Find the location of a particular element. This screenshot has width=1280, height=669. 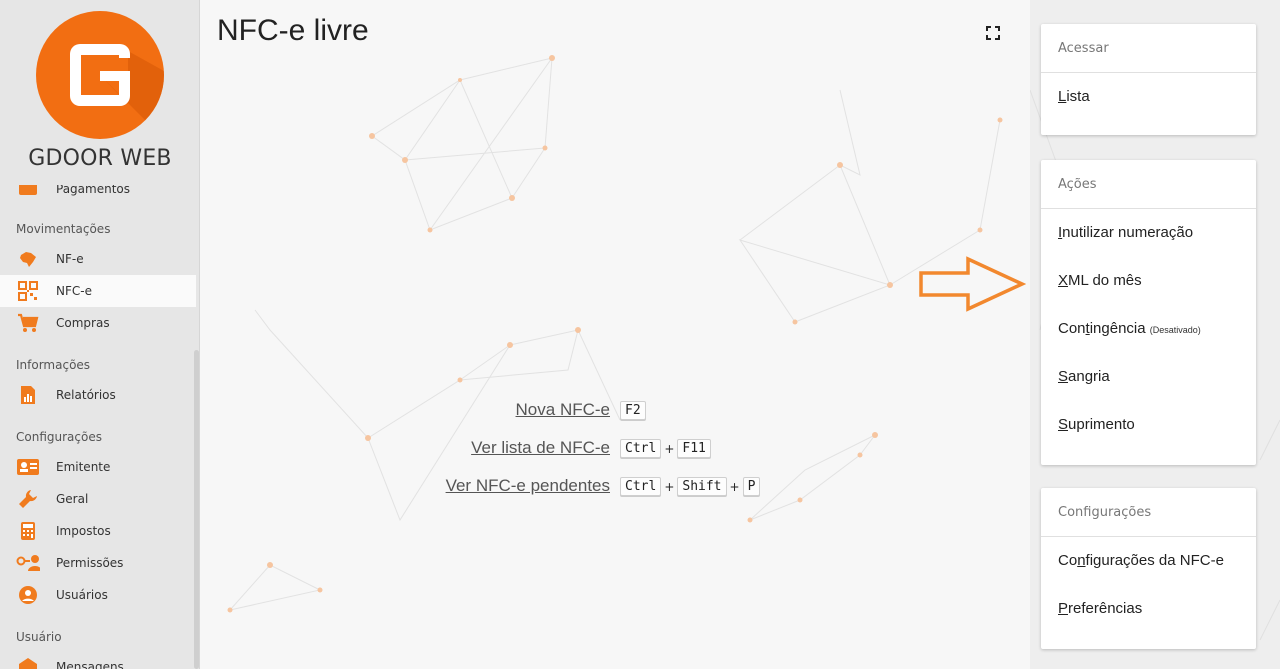

ver-nfce-pendentes-link: Ver NFC-e pendentes is located at coordinates (528, 486).